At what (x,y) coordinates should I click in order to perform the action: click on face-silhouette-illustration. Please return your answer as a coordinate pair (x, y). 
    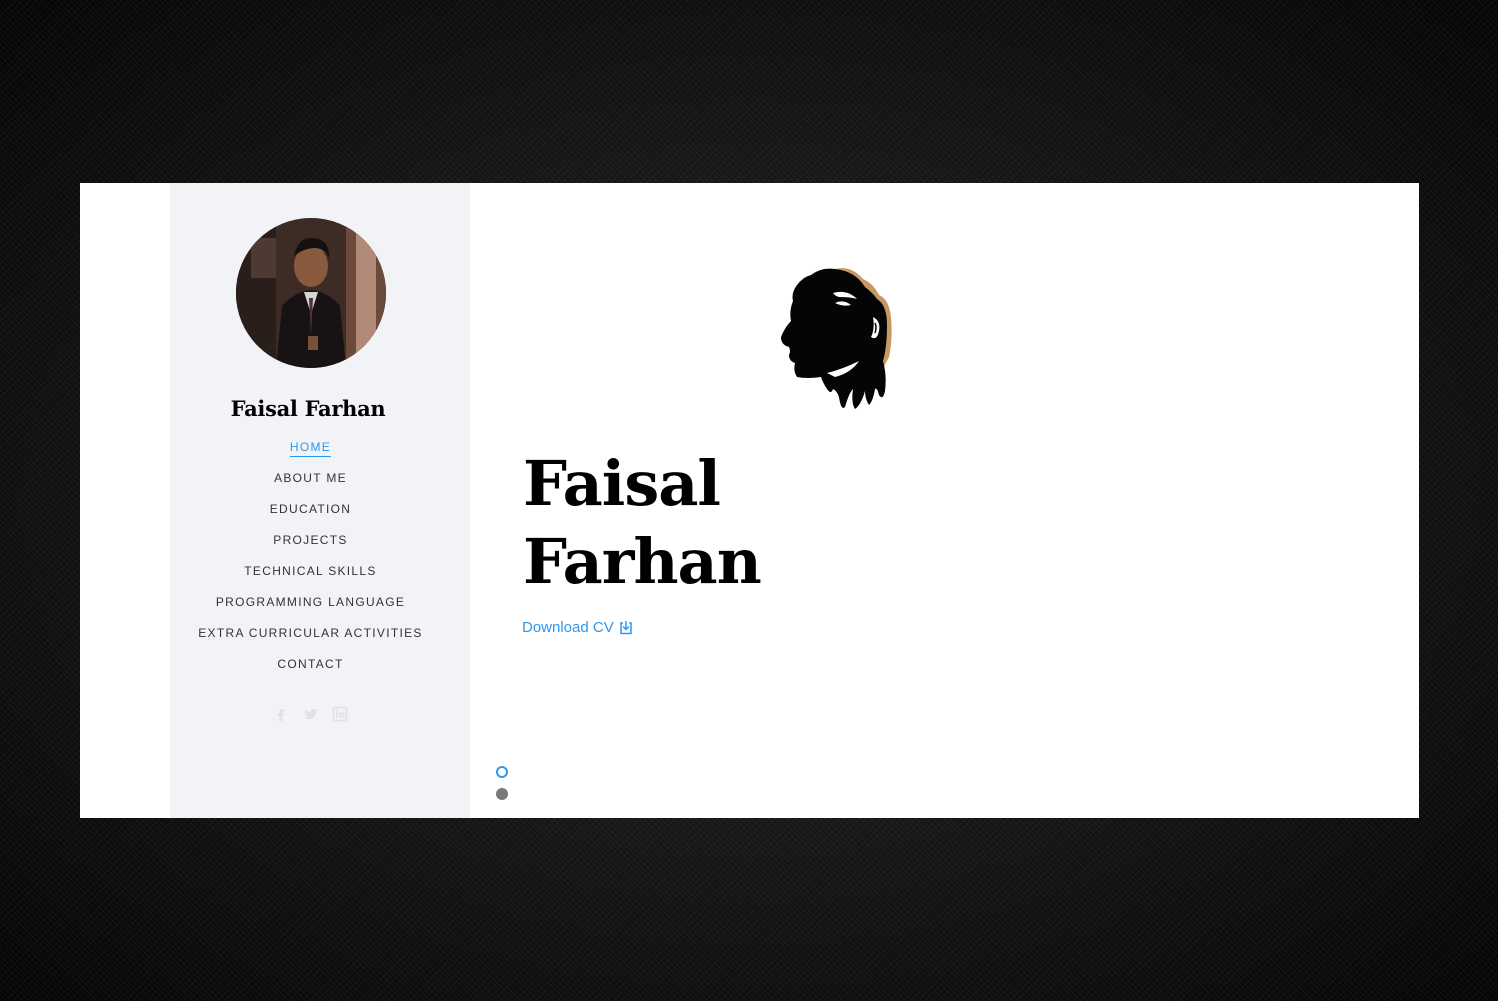
    Looking at the image, I should click on (839, 341).